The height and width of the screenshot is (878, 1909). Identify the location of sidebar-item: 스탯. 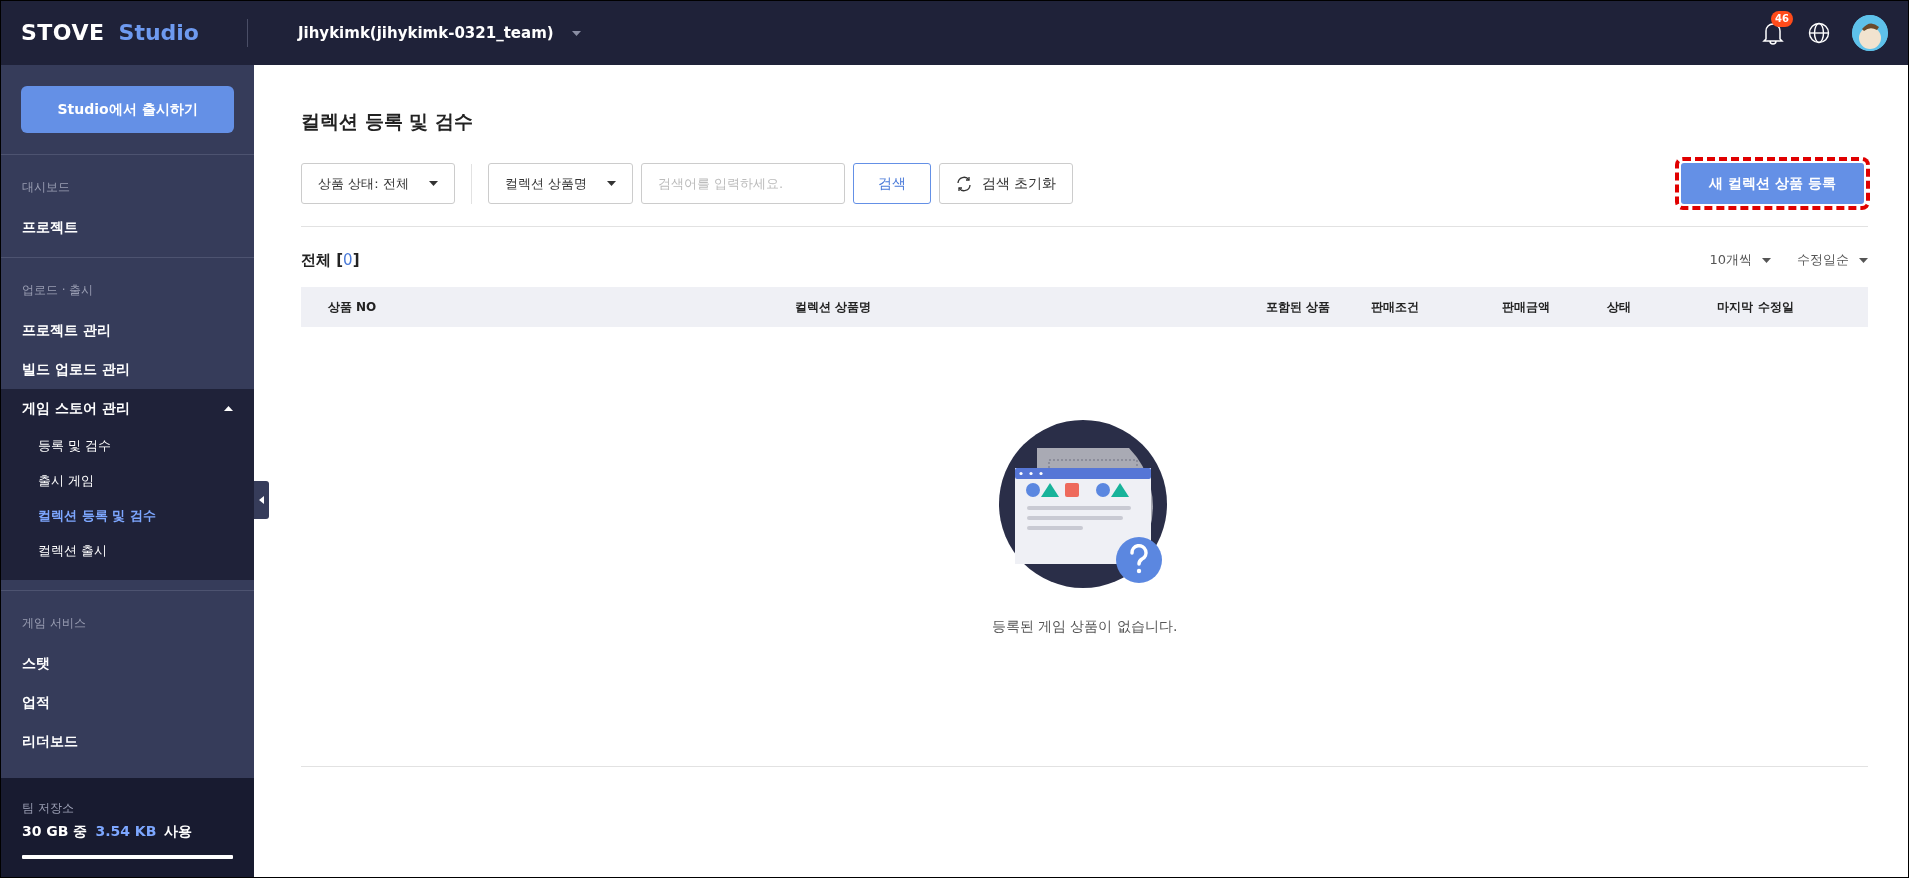
(127, 663).